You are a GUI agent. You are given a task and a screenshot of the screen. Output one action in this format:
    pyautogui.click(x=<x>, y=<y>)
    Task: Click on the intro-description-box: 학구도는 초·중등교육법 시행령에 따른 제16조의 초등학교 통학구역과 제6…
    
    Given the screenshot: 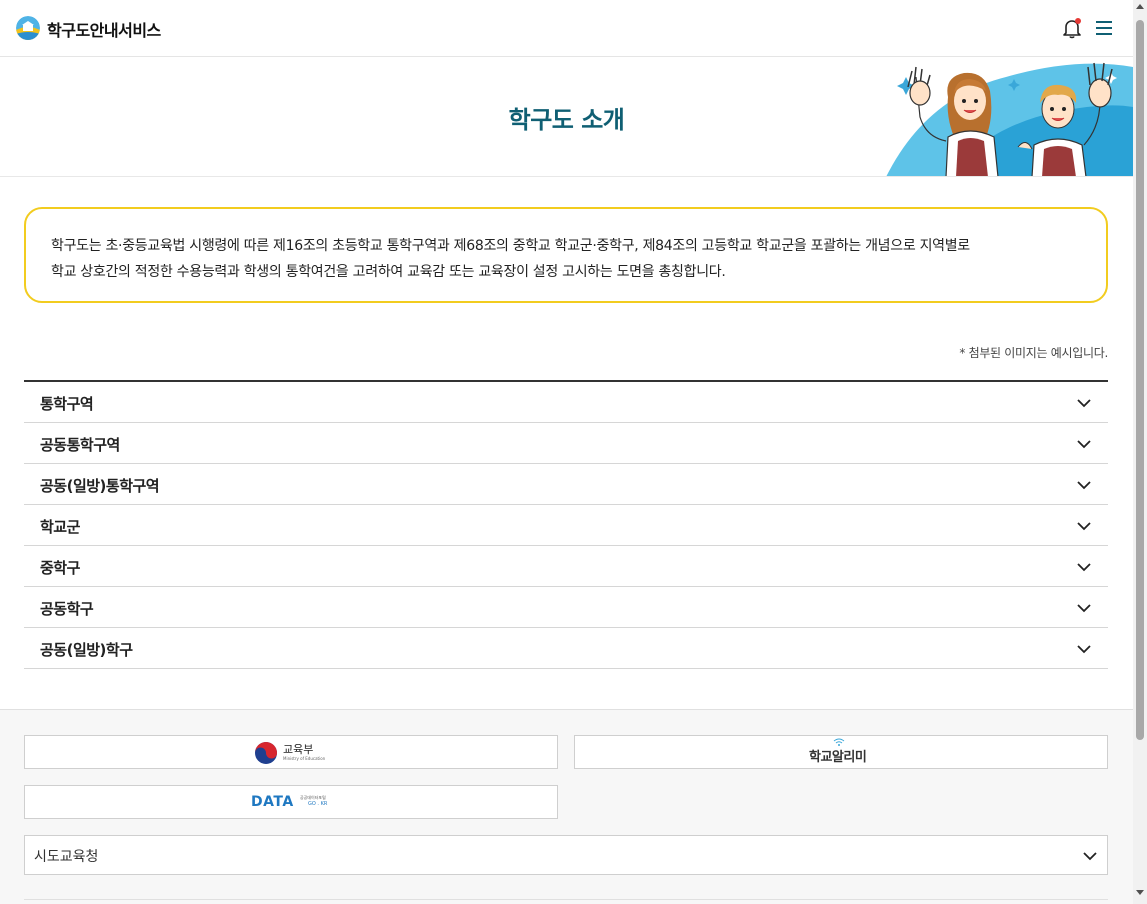 What is the action you would take?
    pyautogui.click(x=566, y=255)
    